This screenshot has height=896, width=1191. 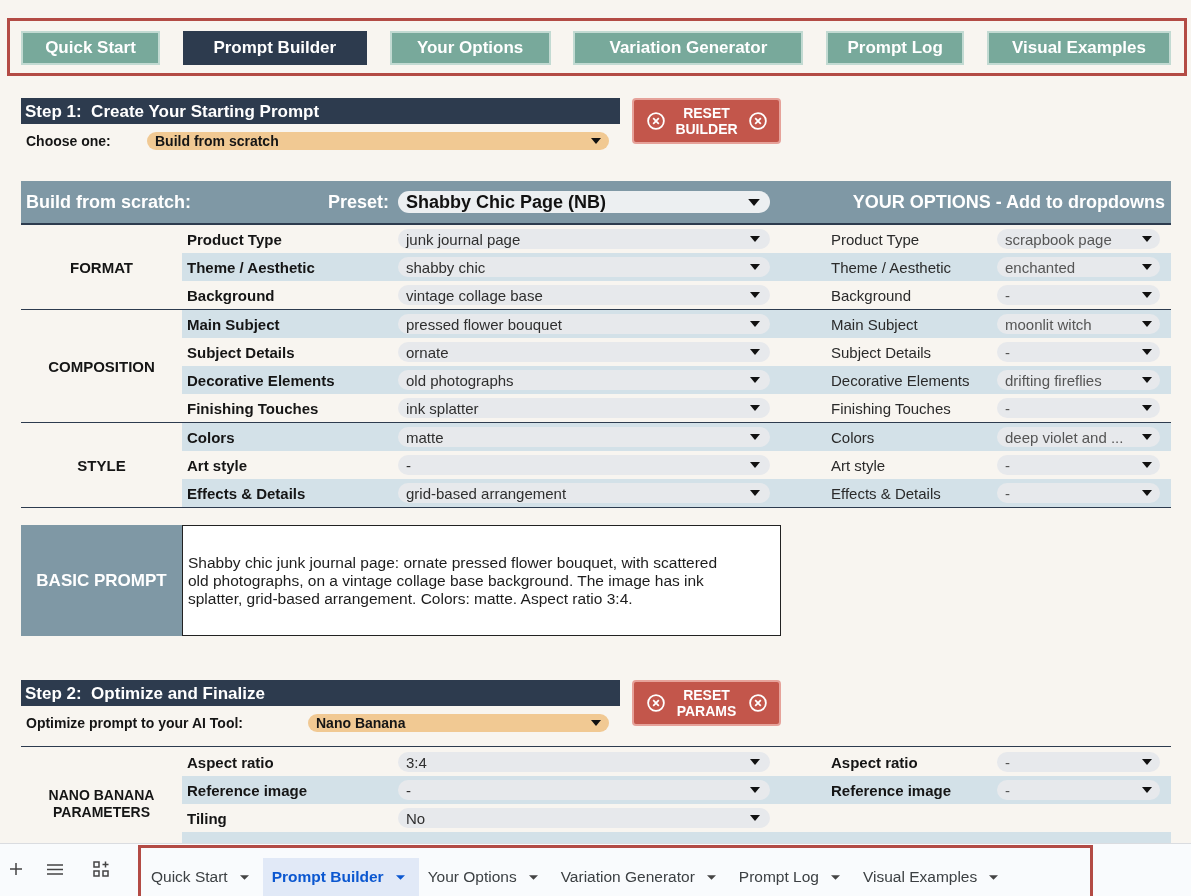 I want to click on dropdown: 3:4, so click(x=584, y=762).